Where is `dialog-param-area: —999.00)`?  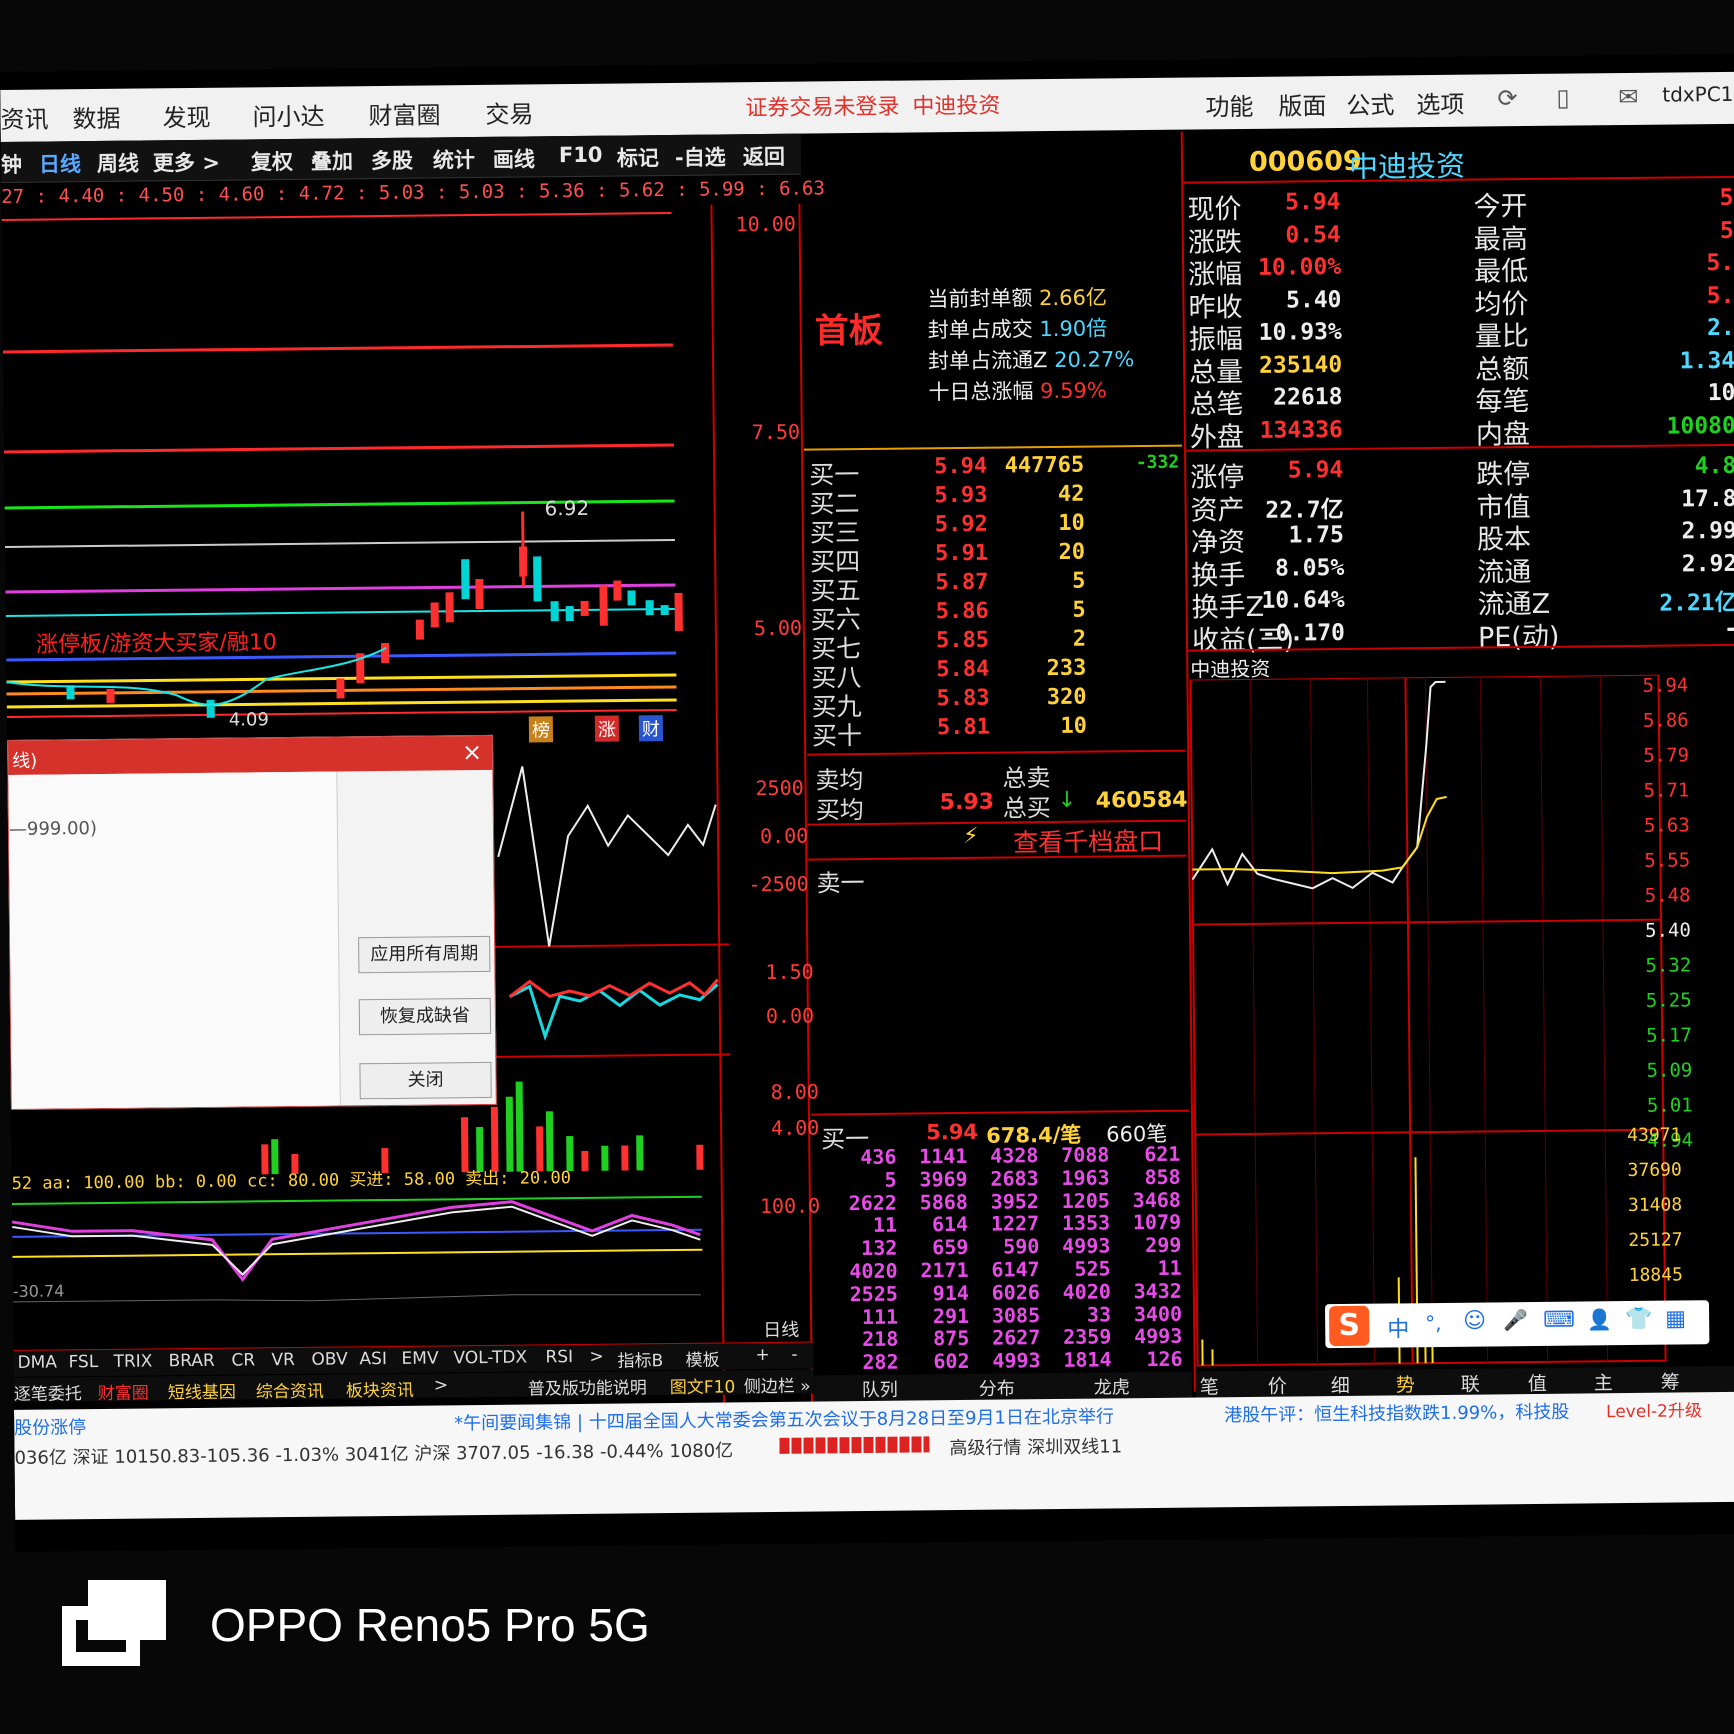
dialog-param-area: —999.00) is located at coordinates (174, 940).